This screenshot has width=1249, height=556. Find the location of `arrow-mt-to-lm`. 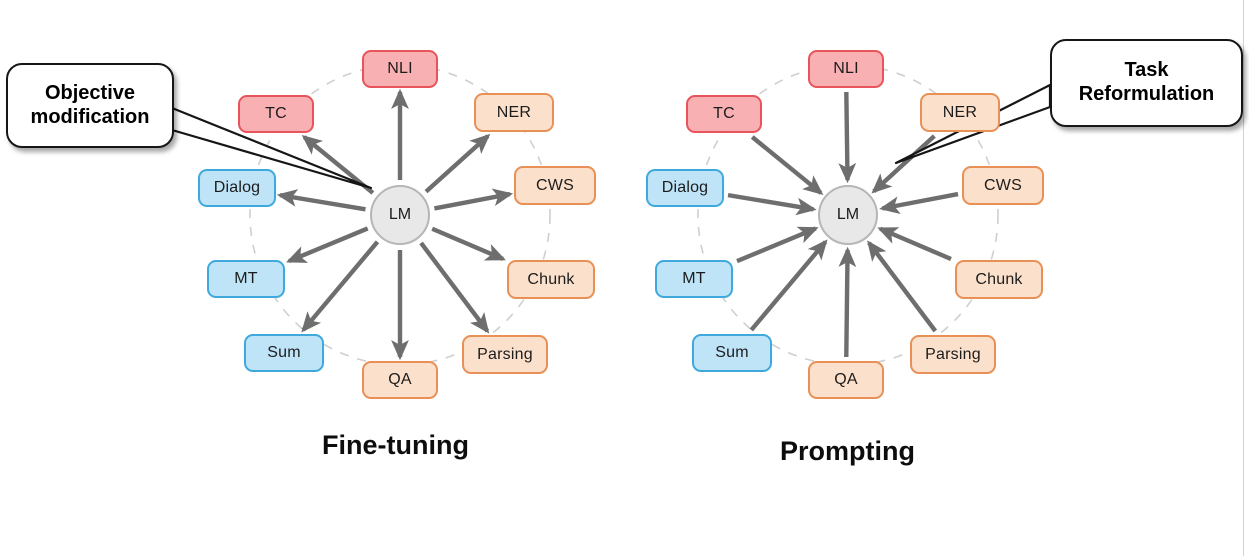

arrow-mt-to-lm is located at coordinates (777, 245).